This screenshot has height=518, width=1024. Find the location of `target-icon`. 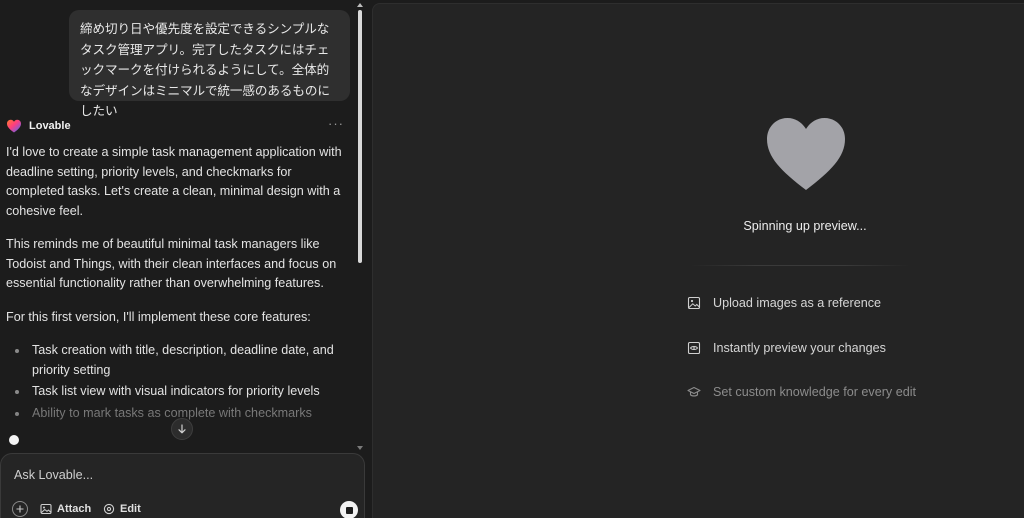

target-icon is located at coordinates (109, 509).